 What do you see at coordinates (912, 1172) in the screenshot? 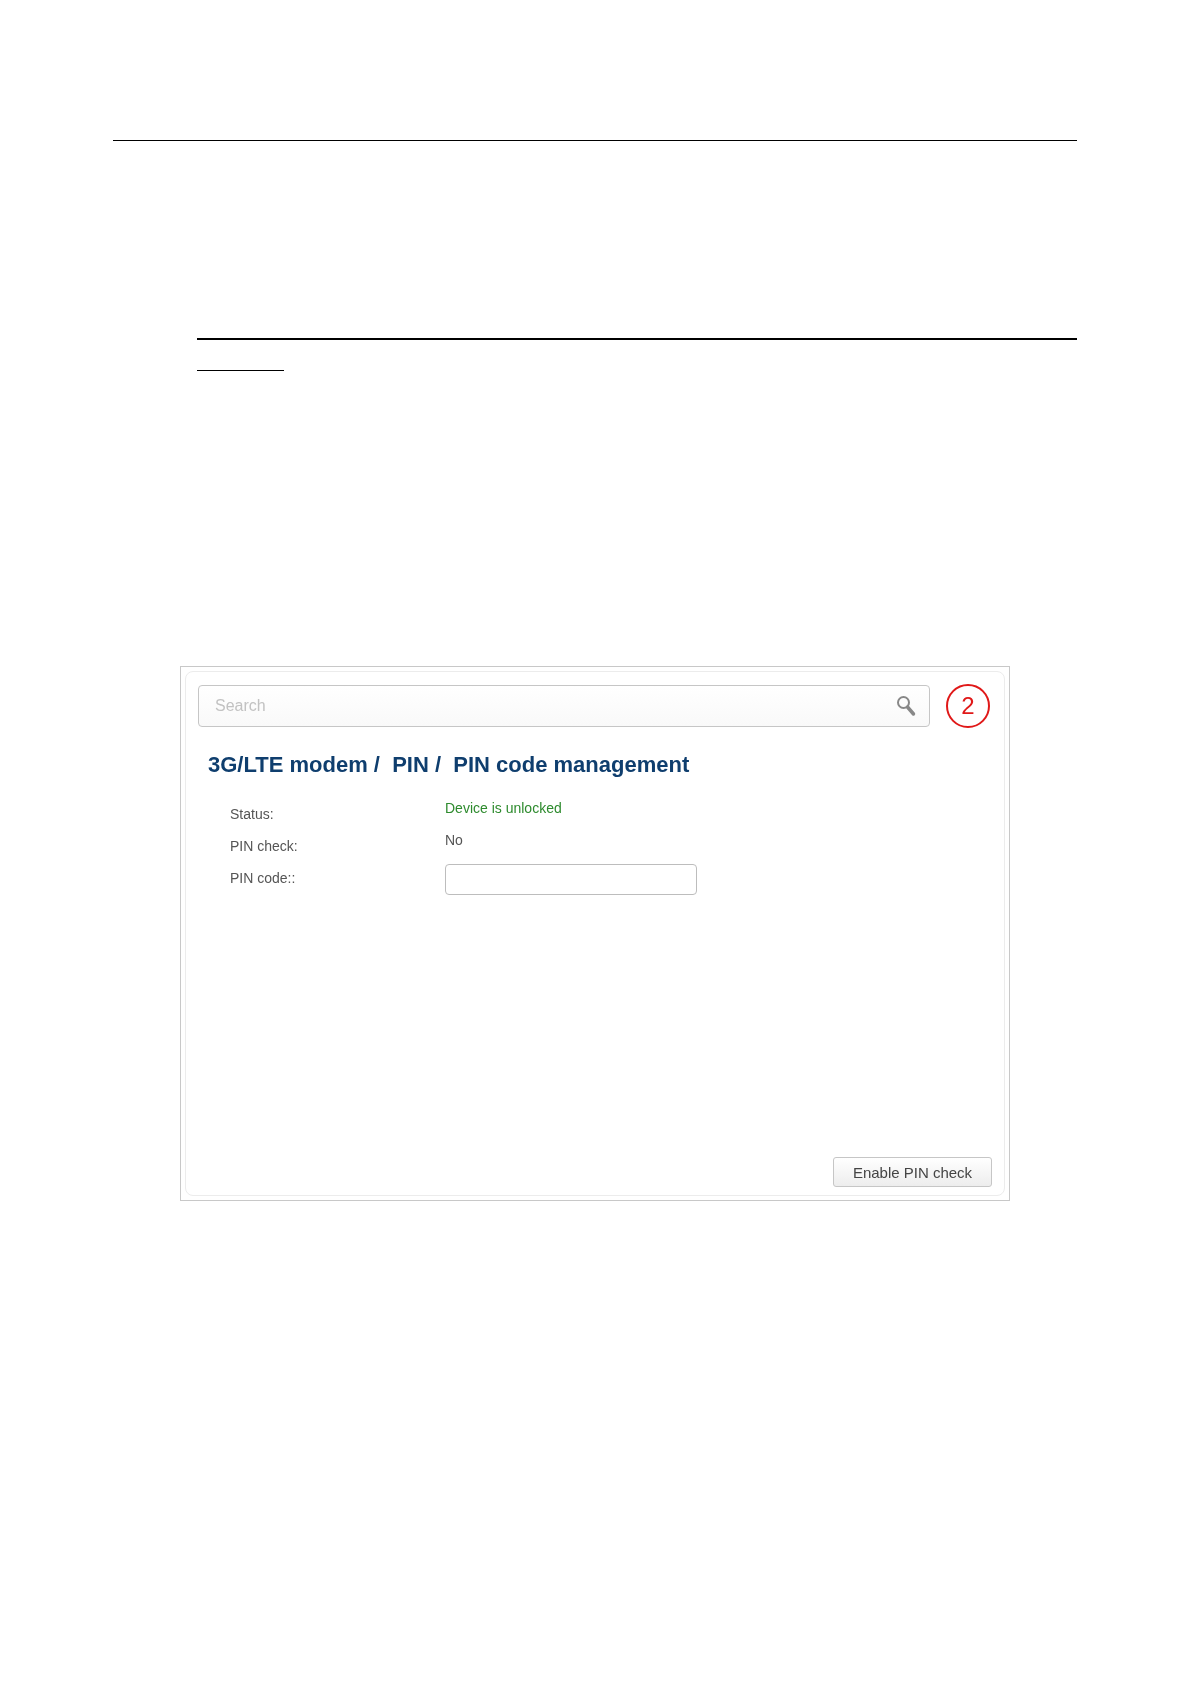
I see `enable-pin-check-button: Enable PIN check` at bounding box center [912, 1172].